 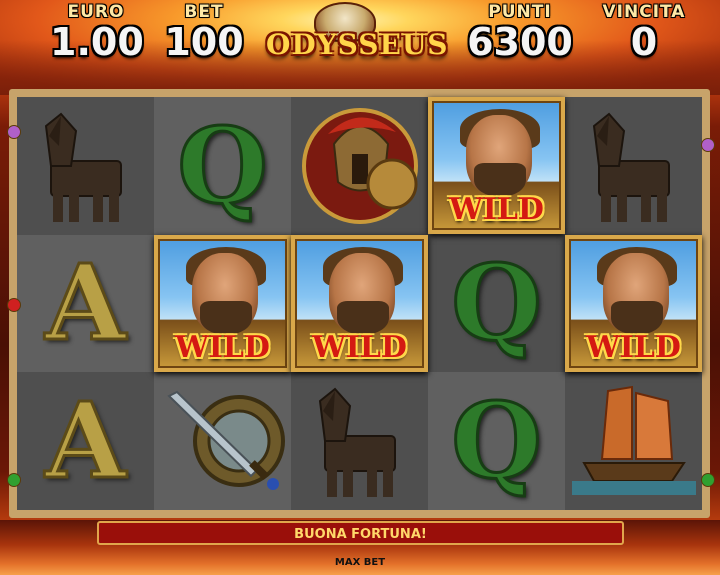 I want to click on odysseus-logo: ODYSSEUS, so click(x=357, y=35).